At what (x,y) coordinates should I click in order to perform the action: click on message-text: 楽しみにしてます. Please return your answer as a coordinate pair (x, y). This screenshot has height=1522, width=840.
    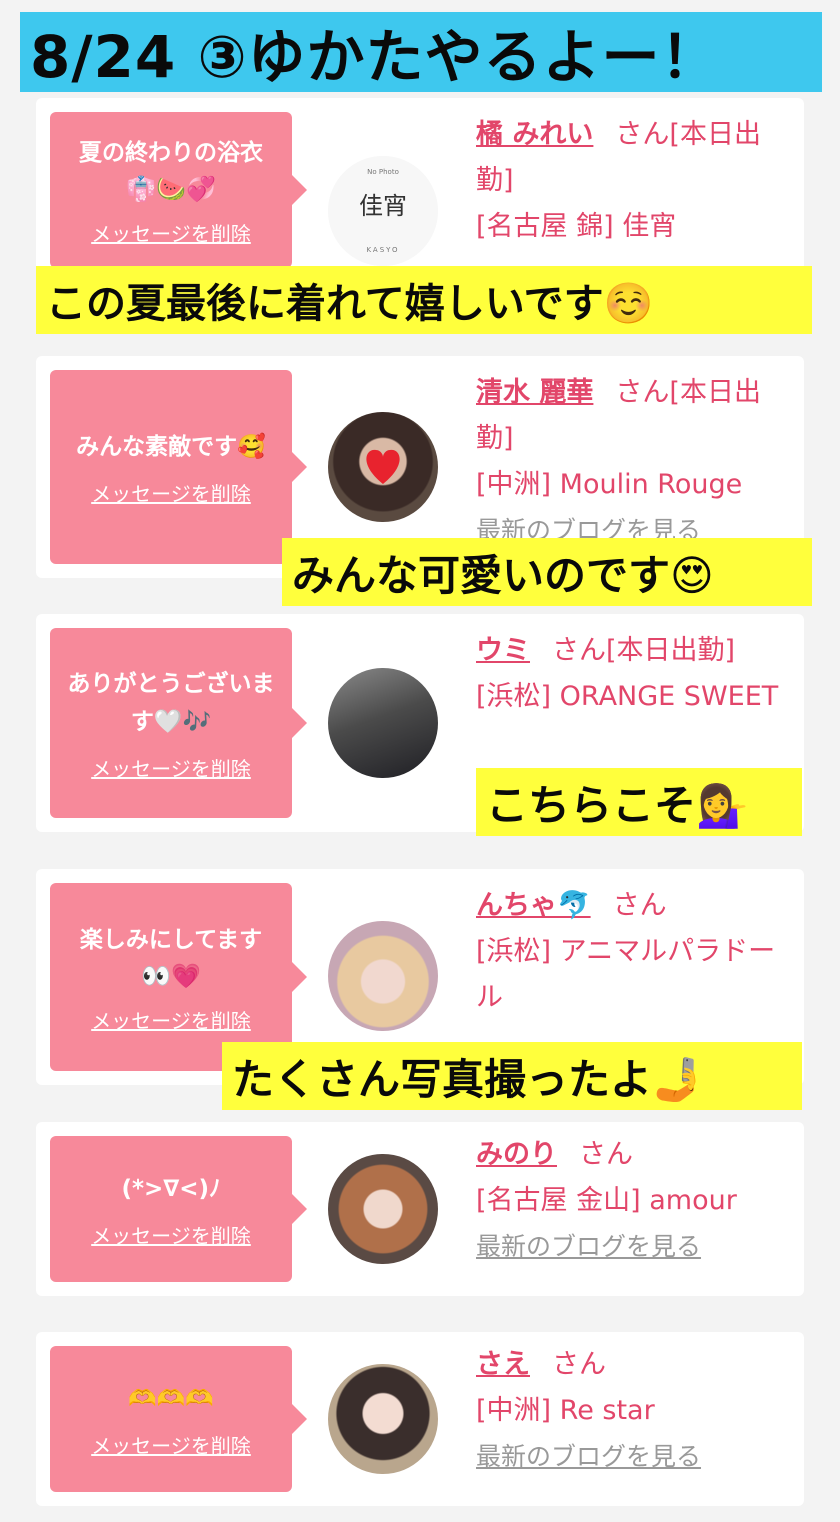
    Looking at the image, I should click on (171, 939).